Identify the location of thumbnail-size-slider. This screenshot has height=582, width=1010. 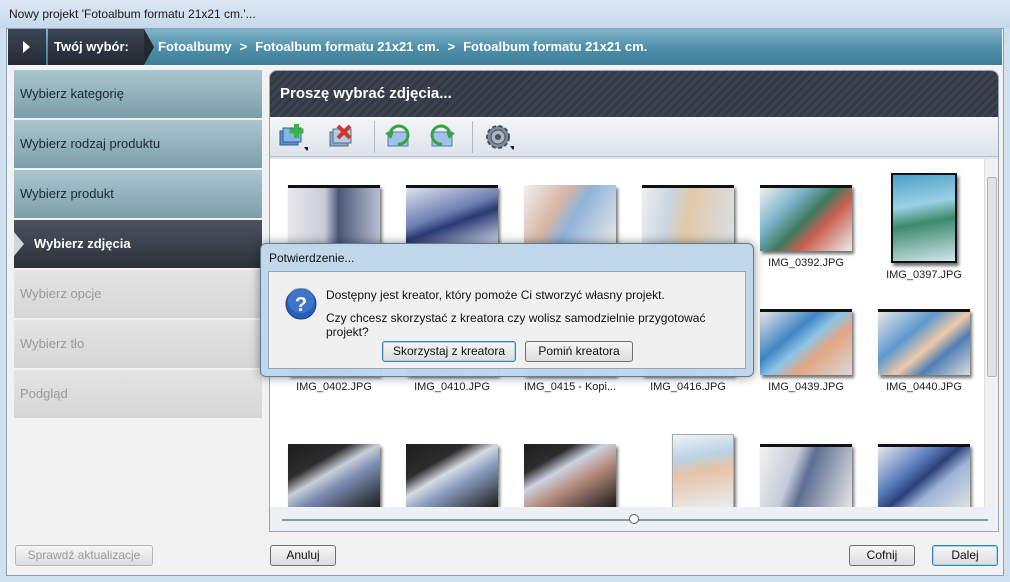
(634, 519).